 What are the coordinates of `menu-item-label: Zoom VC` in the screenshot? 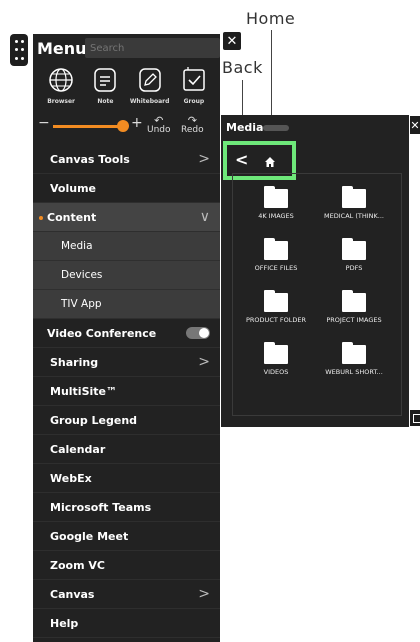 It's located at (77, 565).